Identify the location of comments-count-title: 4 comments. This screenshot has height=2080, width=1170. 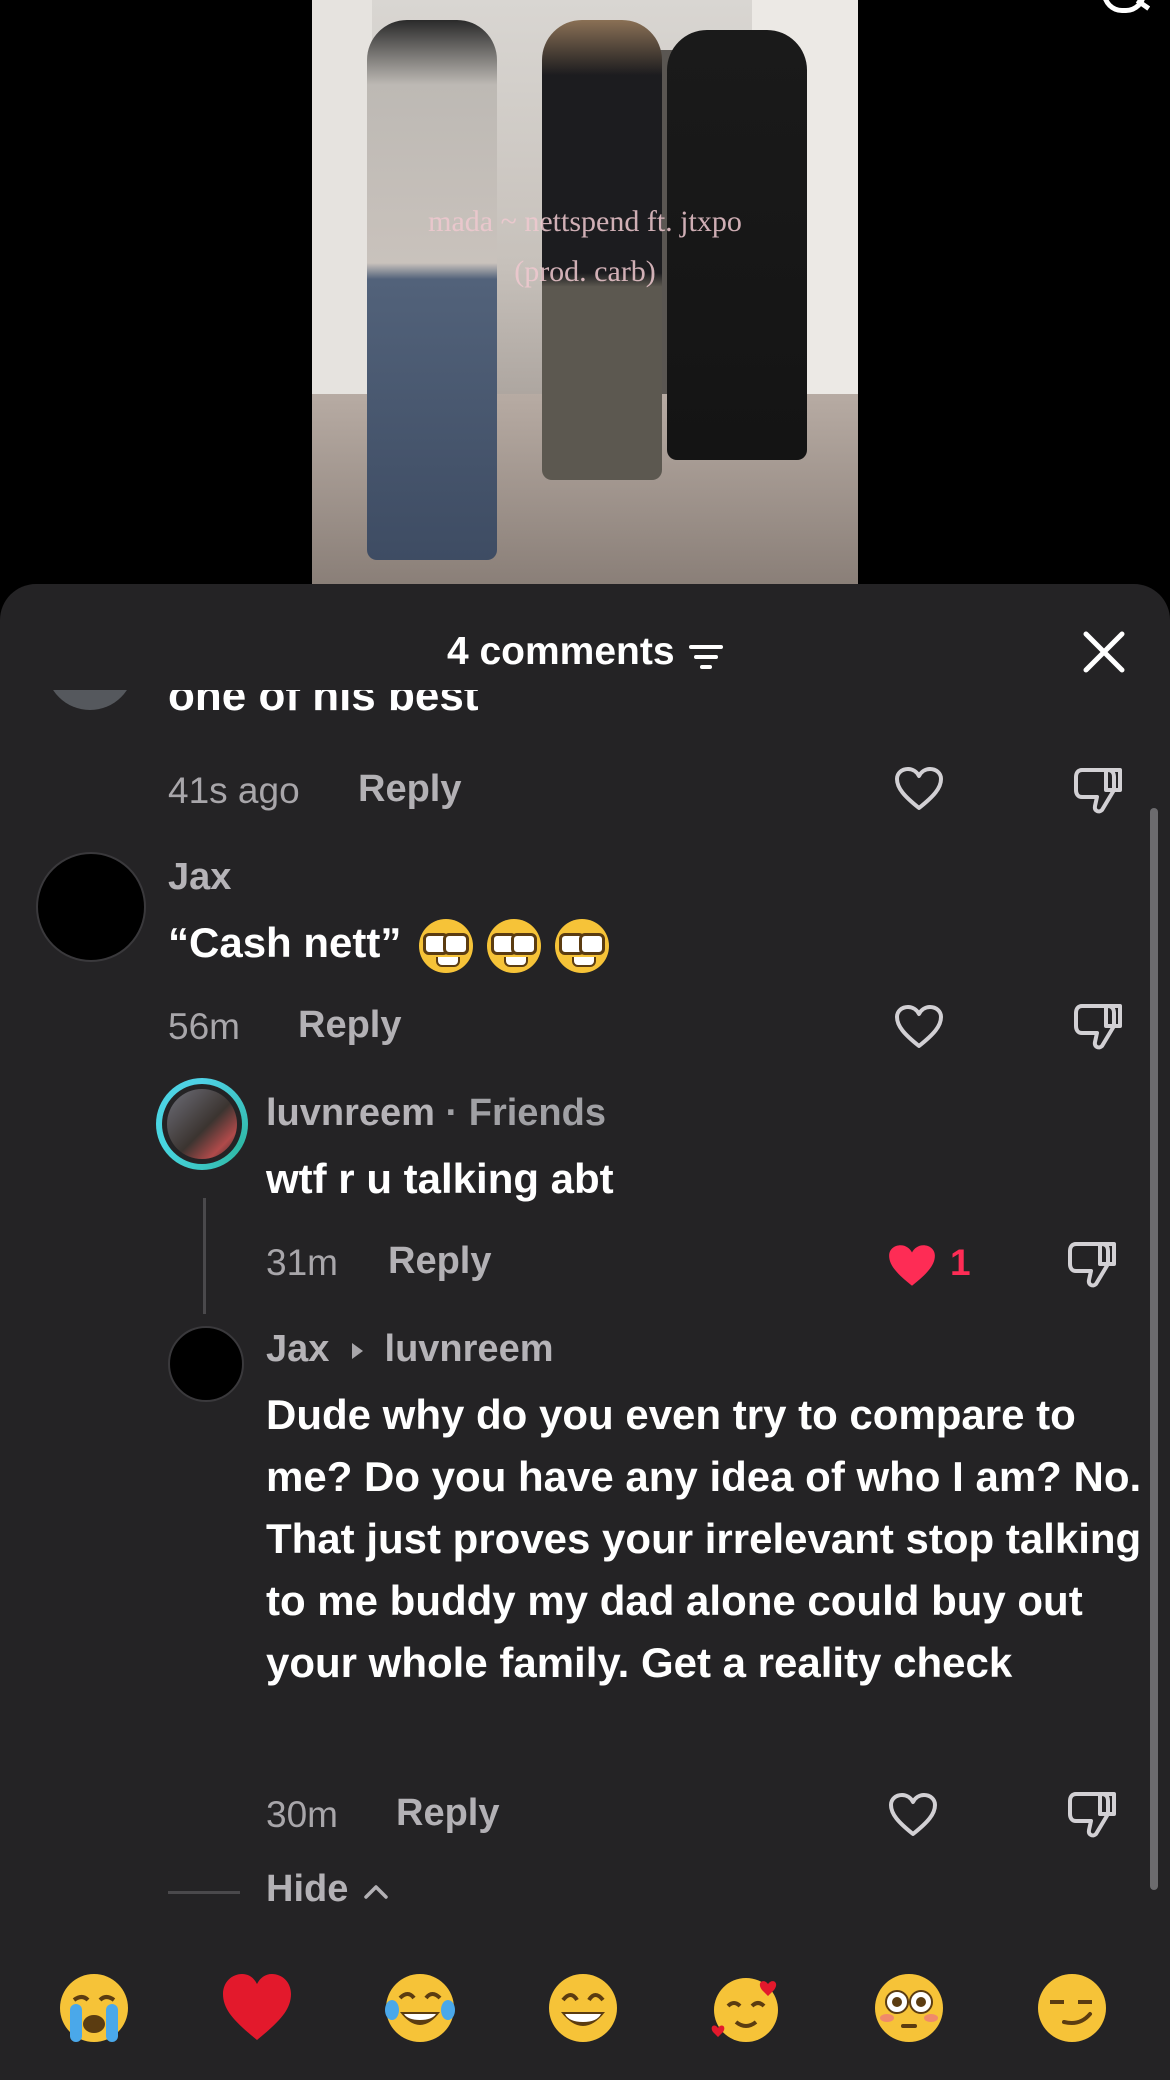
(560, 651).